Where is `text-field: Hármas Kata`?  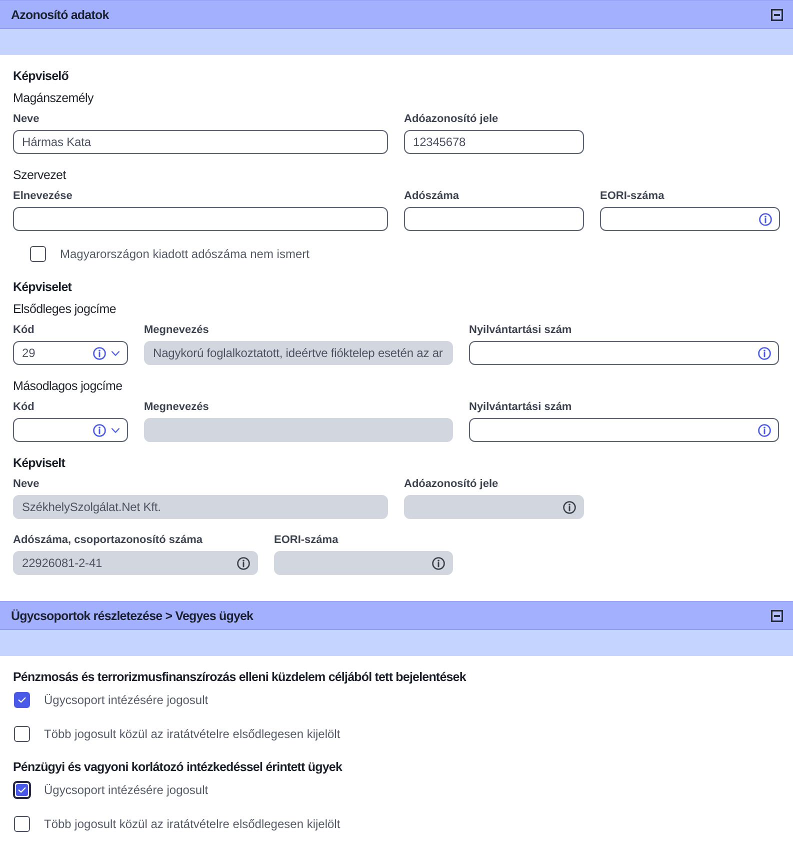
text-field: Hármas Kata is located at coordinates (200, 142).